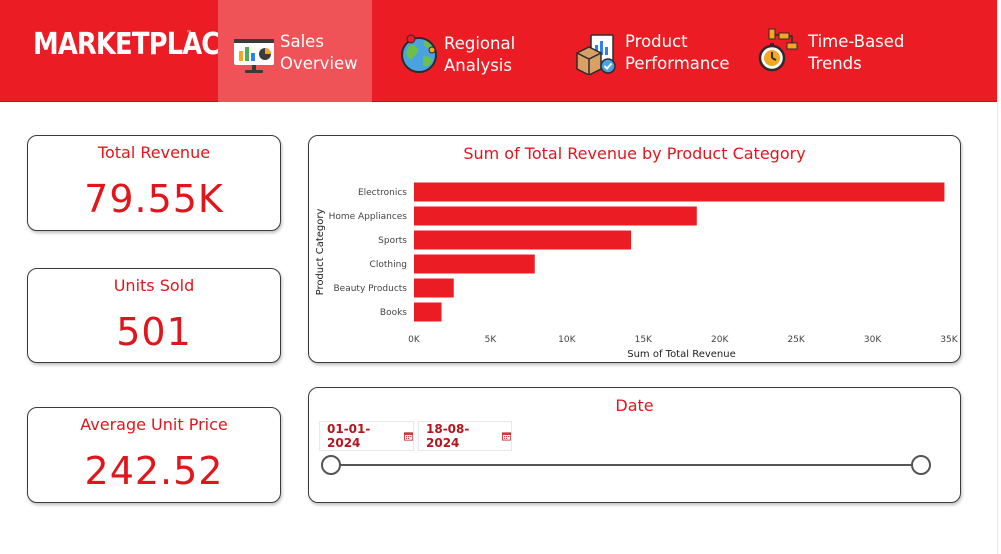 This screenshot has width=1001, height=554. Describe the element at coordinates (393, 313) in the screenshot. I see `y-tick-label: Books` at that location.